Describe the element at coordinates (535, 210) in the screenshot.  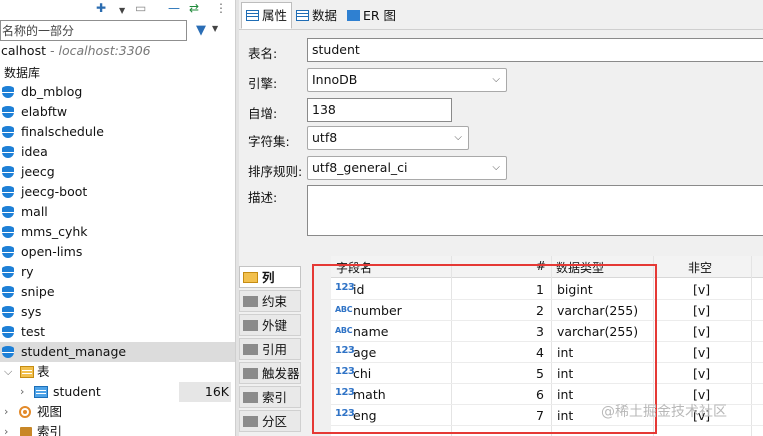
I see `description-field` at that location.